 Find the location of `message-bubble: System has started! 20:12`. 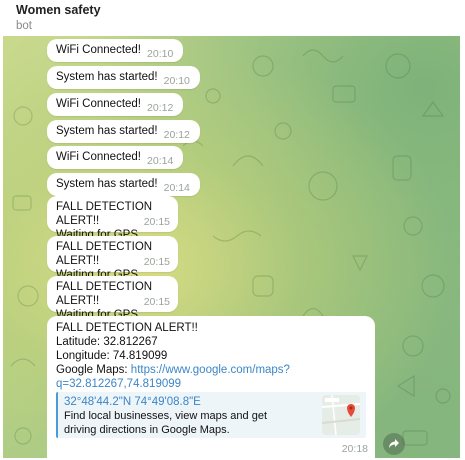

message-bubble: System has started! 20:12 is located at coordinates (123, 131).